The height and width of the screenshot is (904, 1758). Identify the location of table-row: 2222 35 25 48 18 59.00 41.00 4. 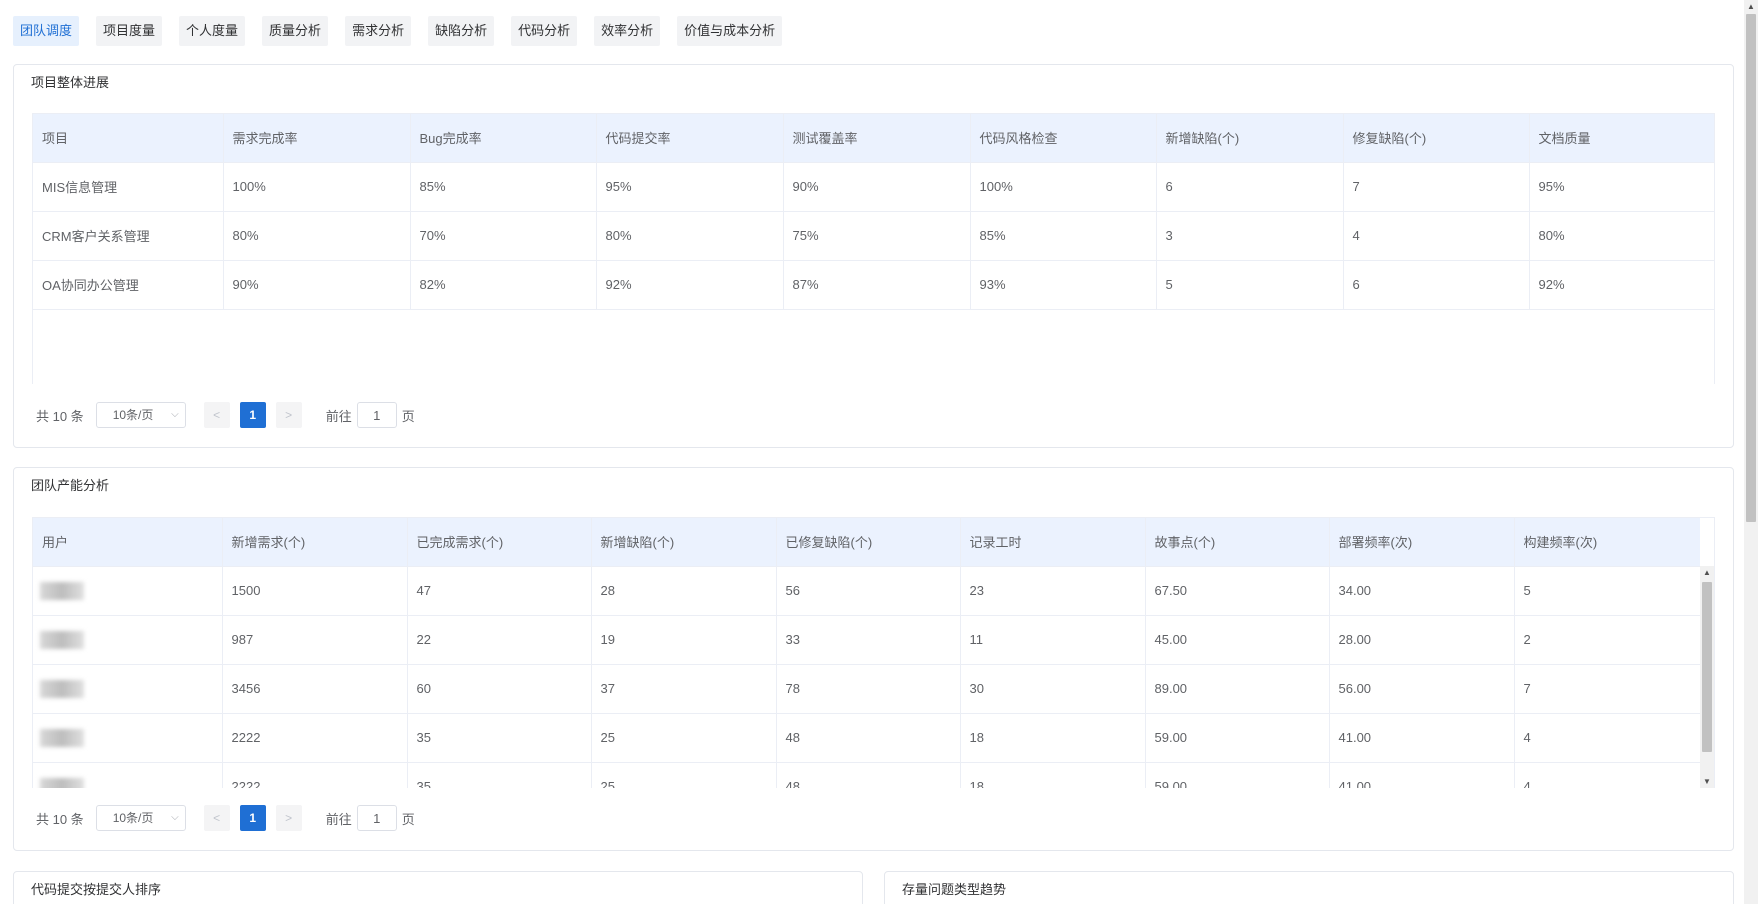
(866, 738).